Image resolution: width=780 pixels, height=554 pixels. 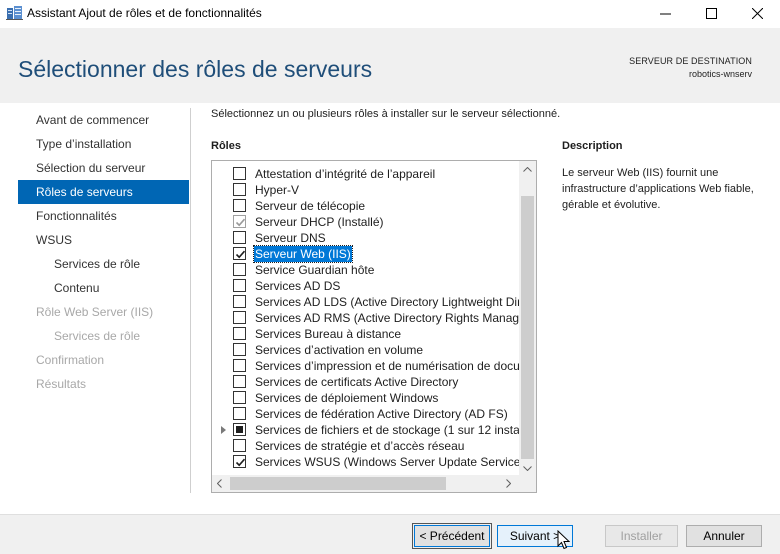 What do you see at coordinates (345, 174) in the screenshot?
I see `role-label: Attestation d’intégrité de l’appareil` at bounding box center [345, 174].